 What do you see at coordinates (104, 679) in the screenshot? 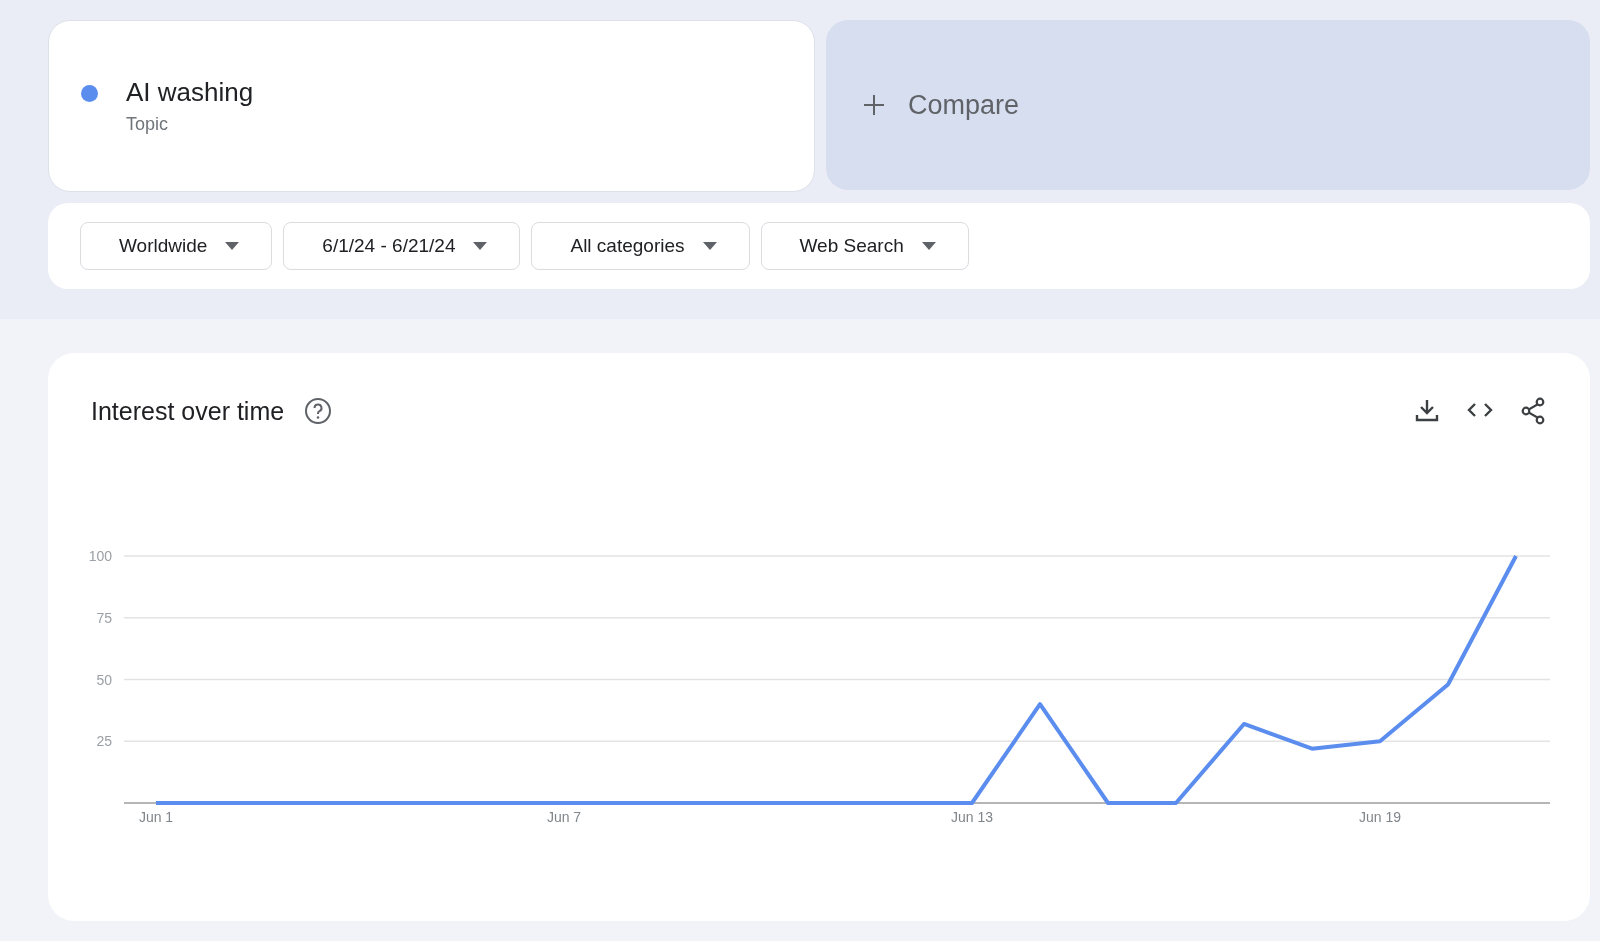
I see `y-tick-label: 50` at bounding box center [104, 679].